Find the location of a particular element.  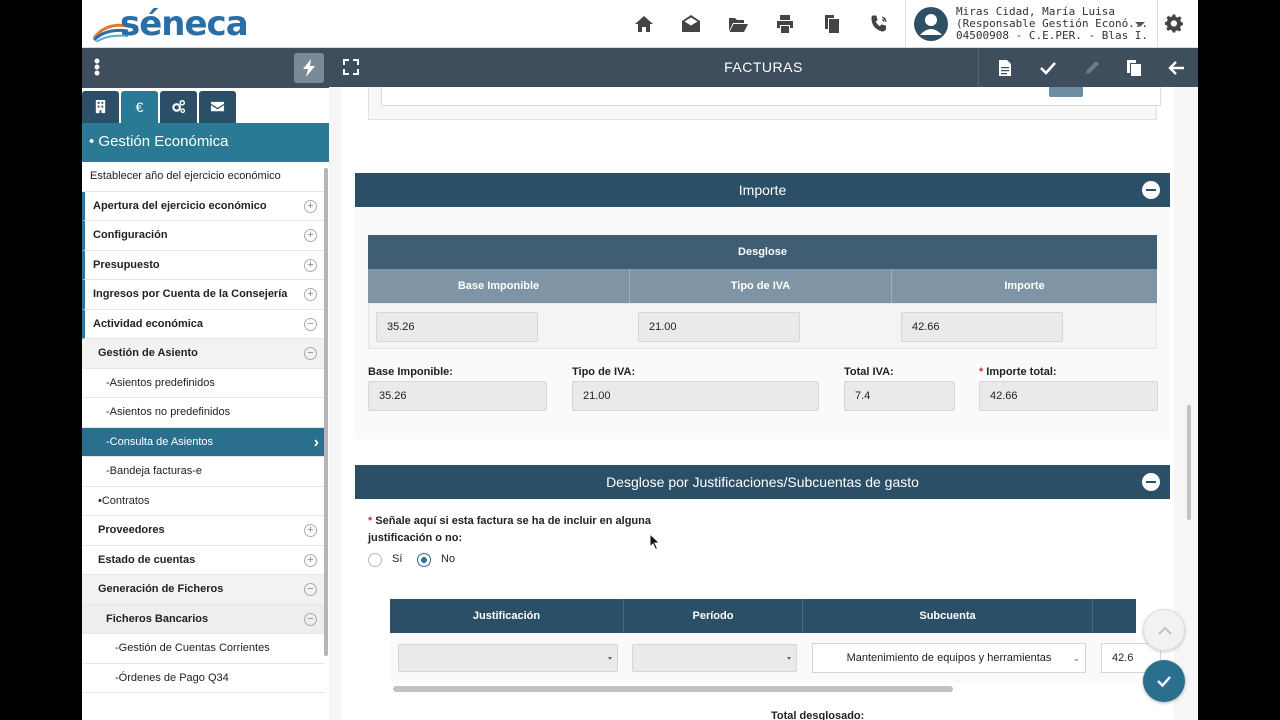

sidebar-item-asientos-no-predefinidos: -Asientos no predefinidos is located at coordinates (203, 413).